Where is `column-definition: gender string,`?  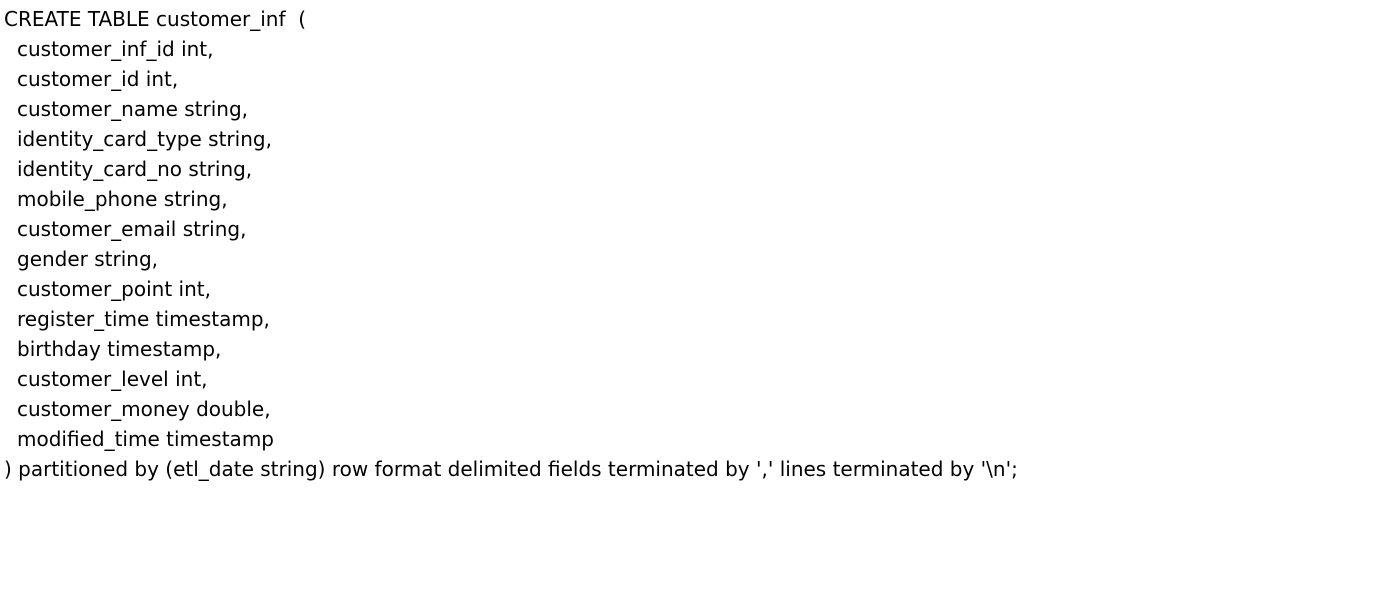 column-definition: gender string, is located at coordinates (88, 259).